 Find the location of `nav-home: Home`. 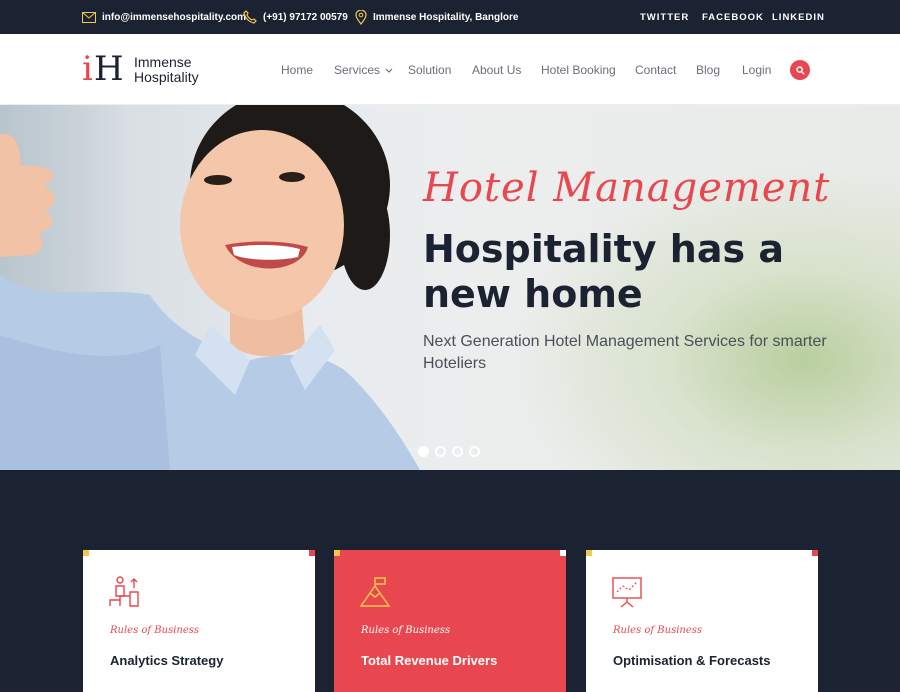

nav-home: Home is located at coordinates (297, 70).